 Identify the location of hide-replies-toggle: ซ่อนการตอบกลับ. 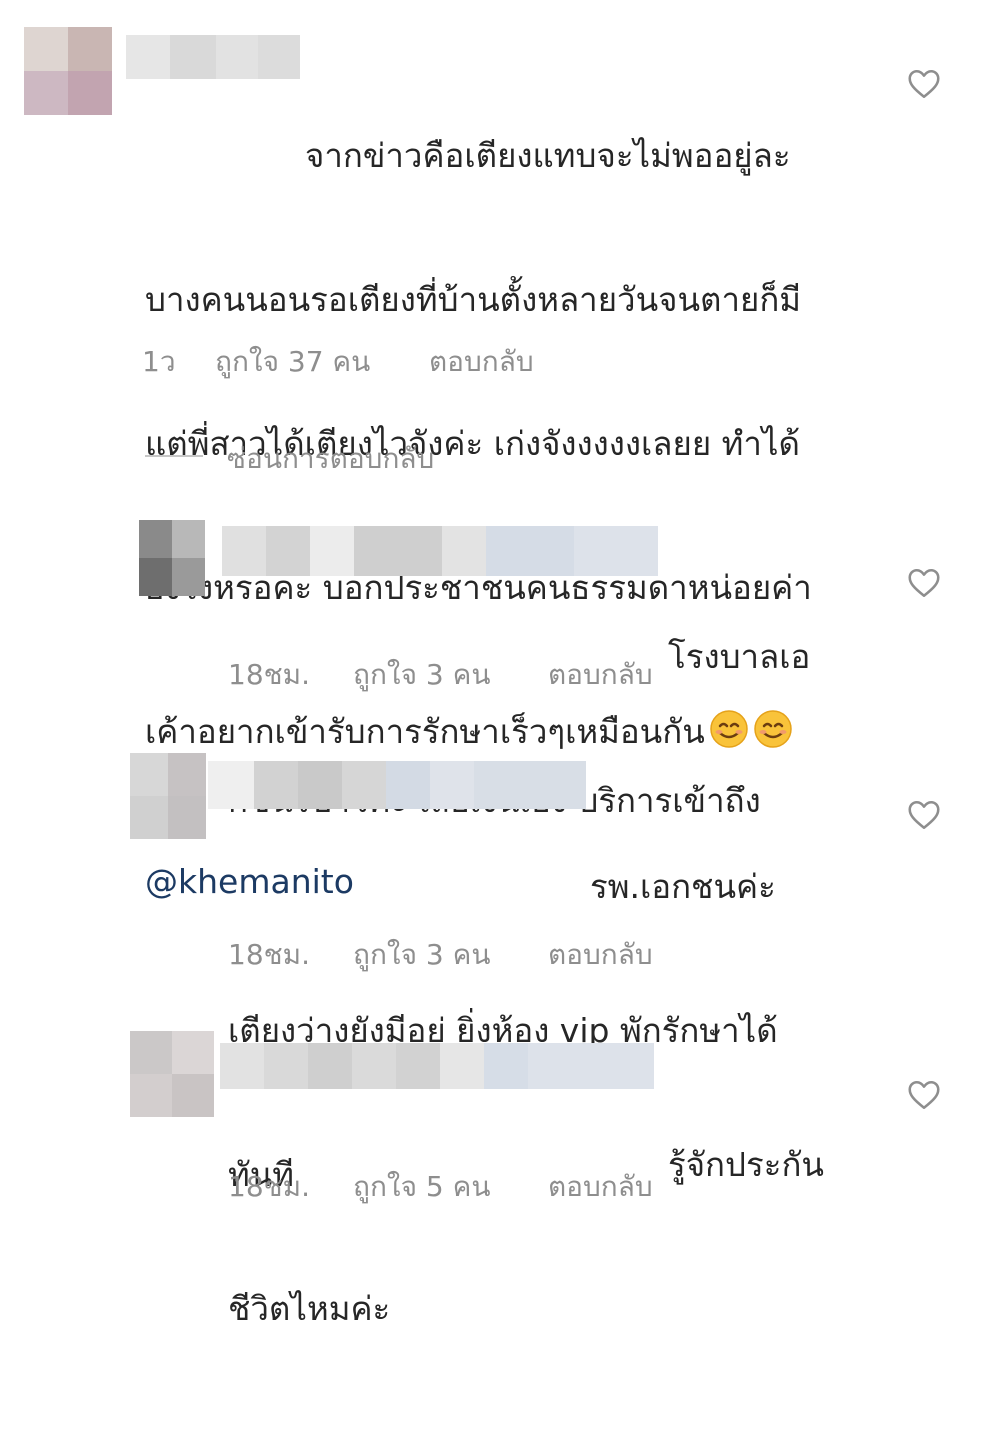
(345, 457).